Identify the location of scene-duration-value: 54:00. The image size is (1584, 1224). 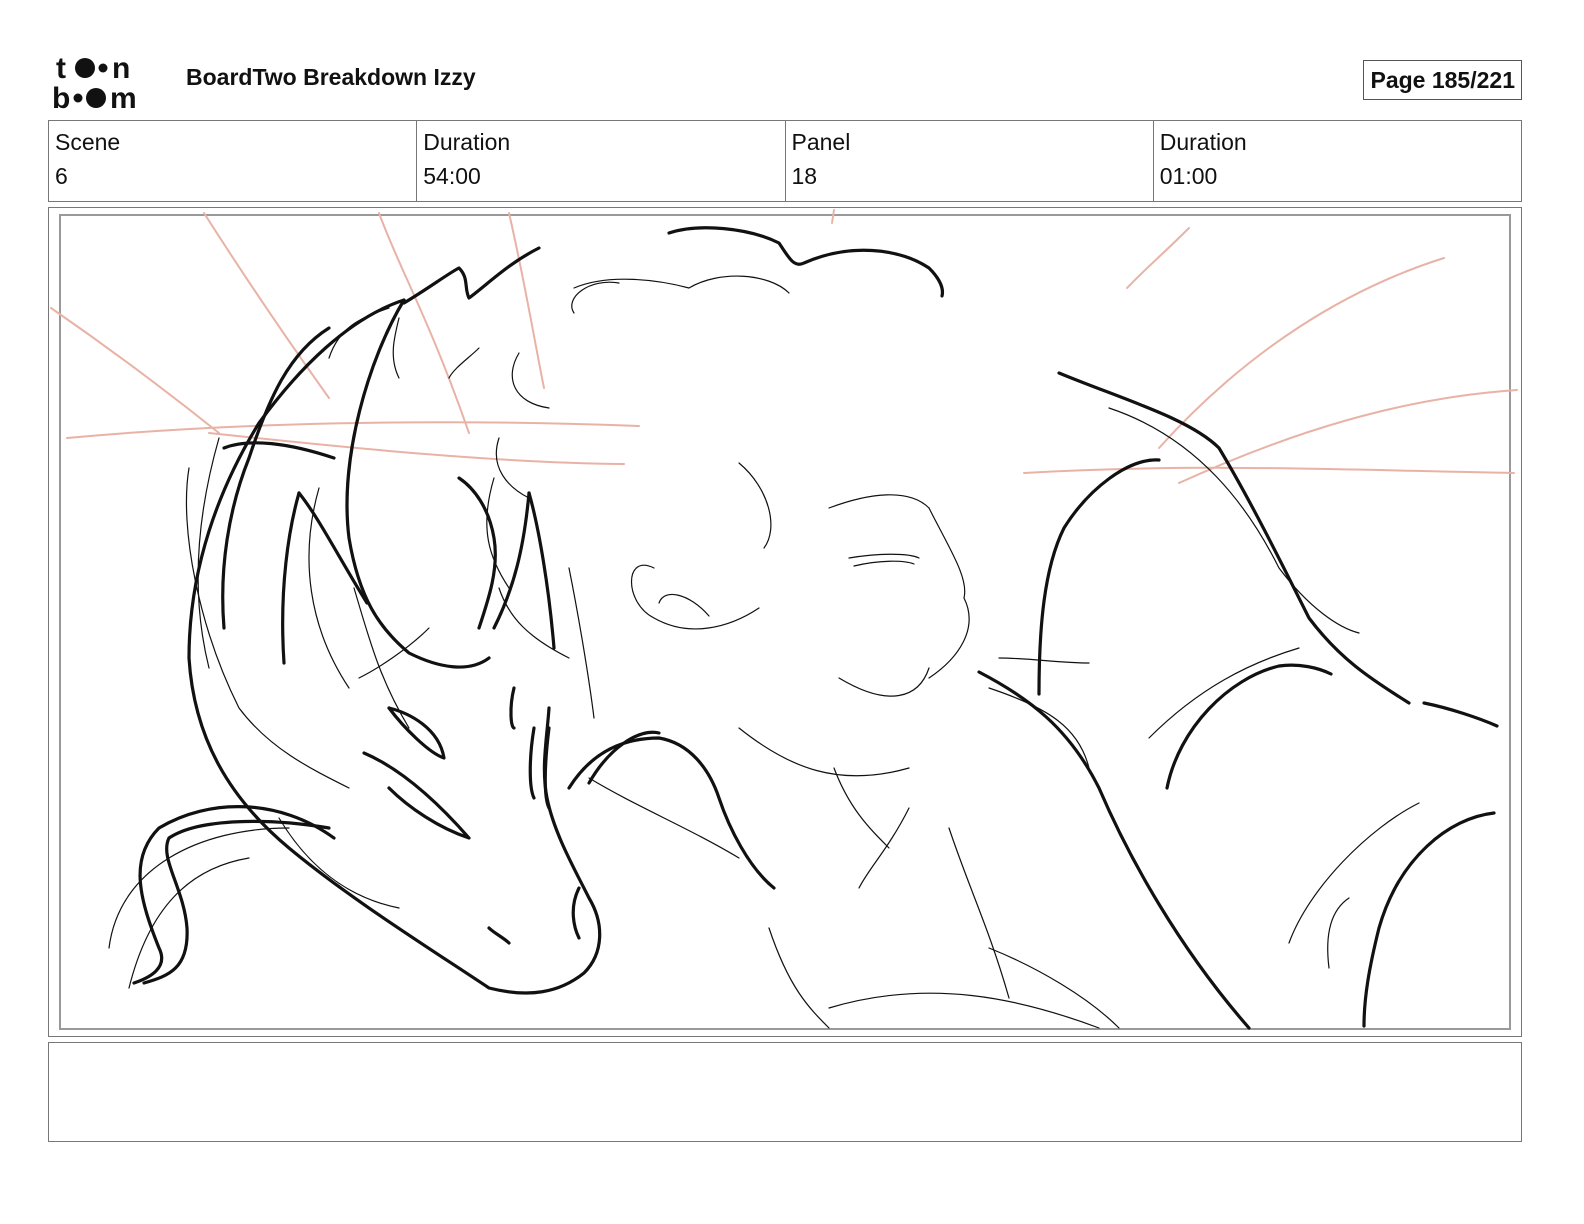
(452, 176).